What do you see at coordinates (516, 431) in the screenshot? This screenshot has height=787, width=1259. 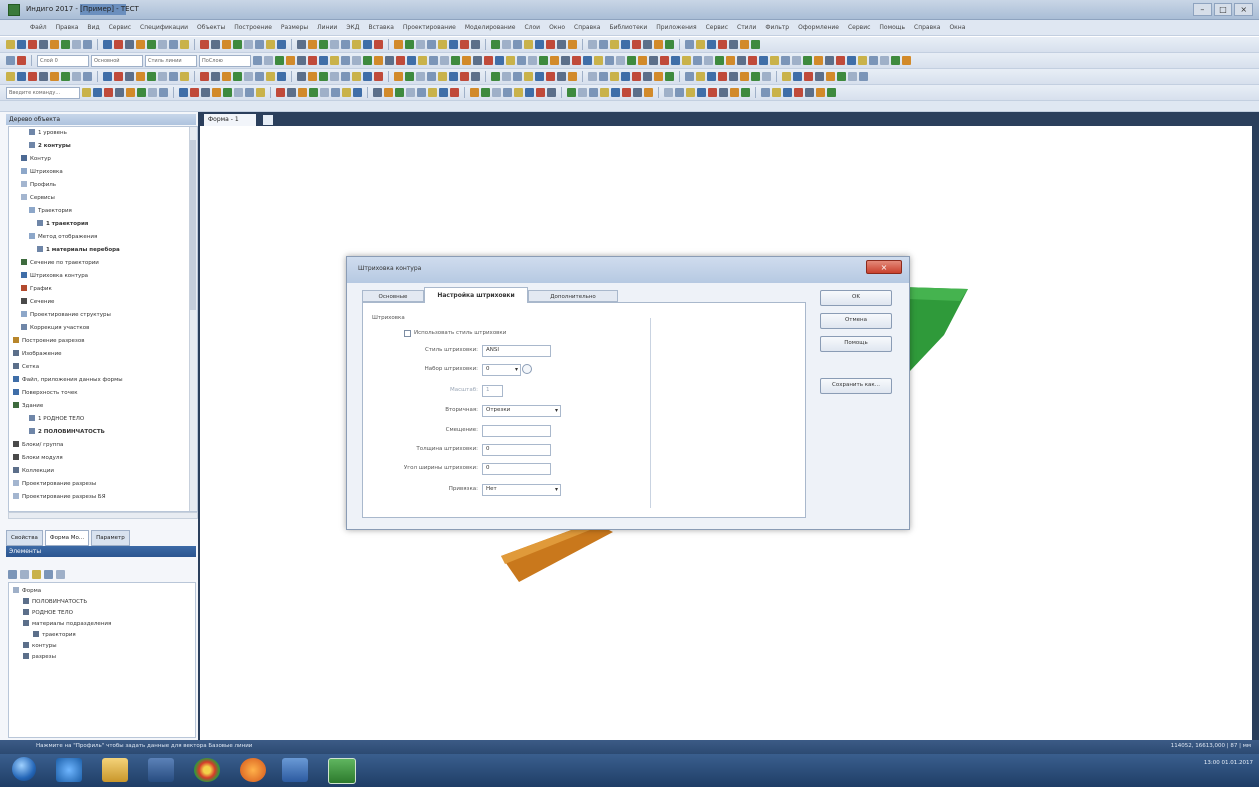 I see `offset-input` at bounding box center [516, 431].